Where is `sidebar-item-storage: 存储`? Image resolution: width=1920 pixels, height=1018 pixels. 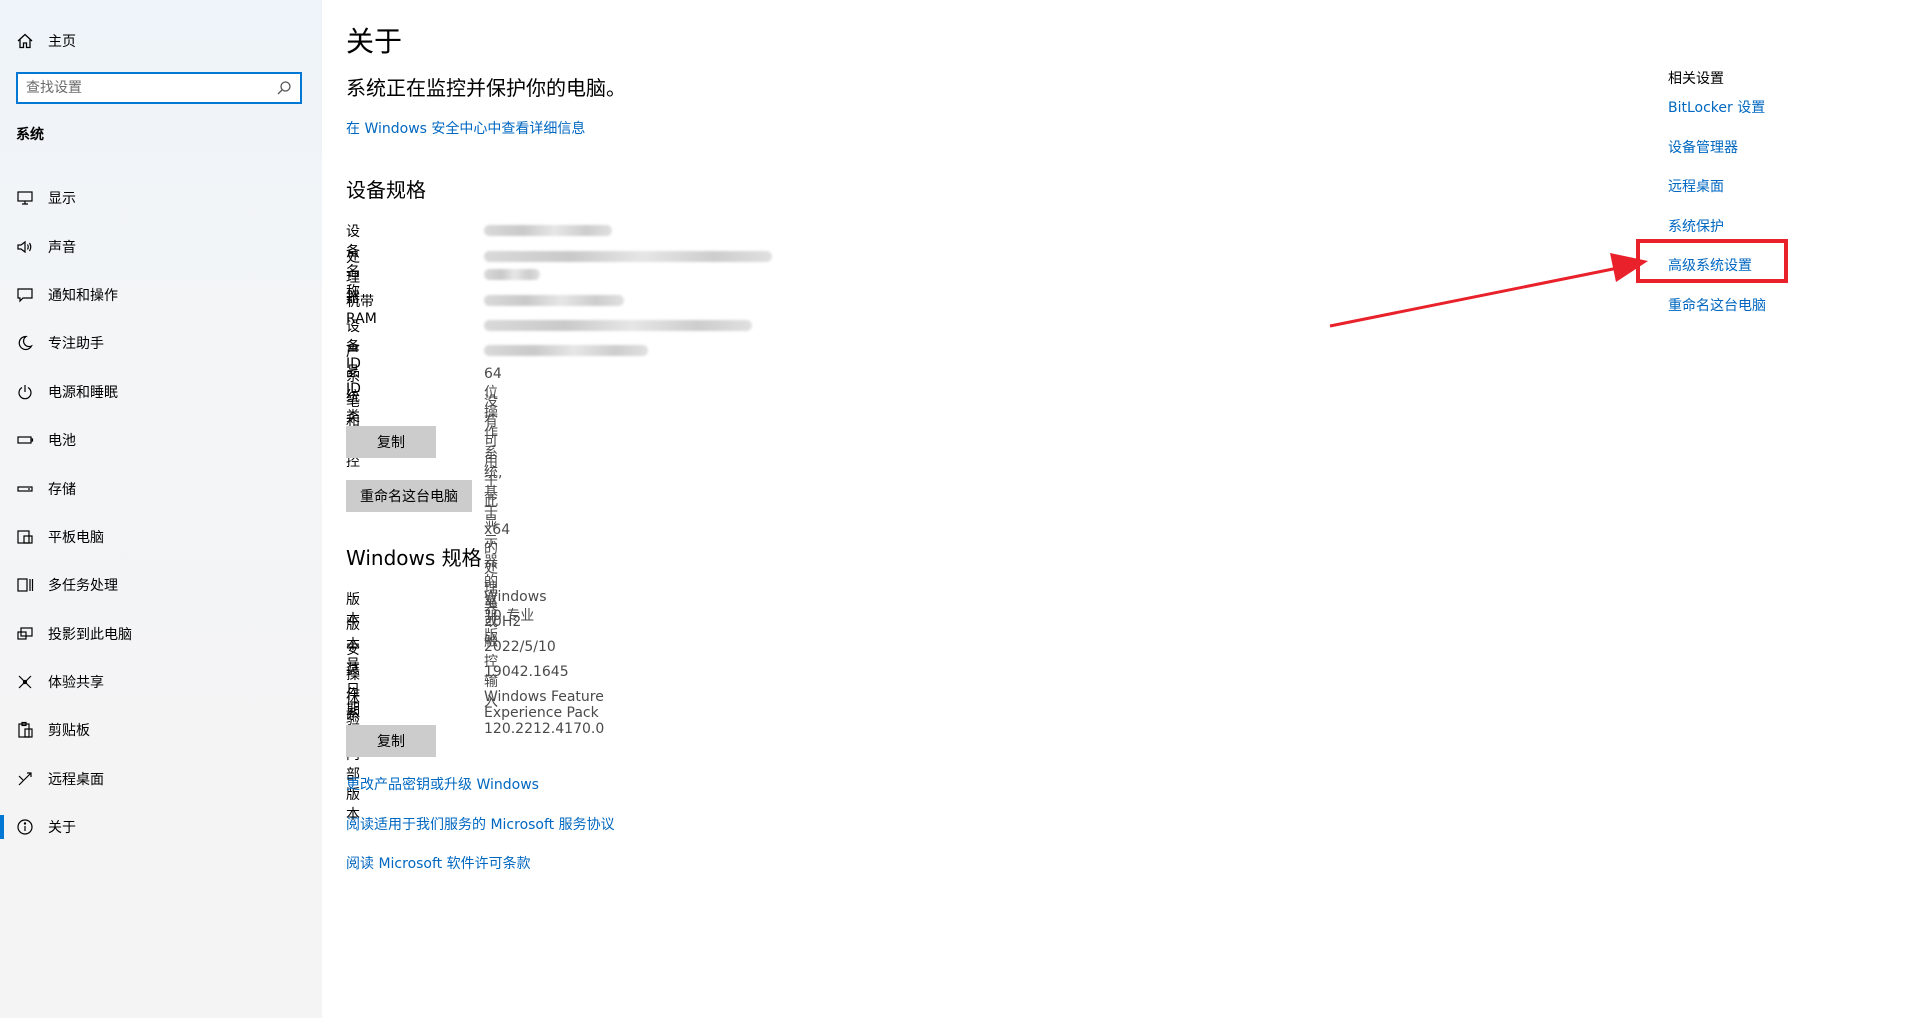 sidebar-item-storage: 存储 is located at coordinates (161, 488).